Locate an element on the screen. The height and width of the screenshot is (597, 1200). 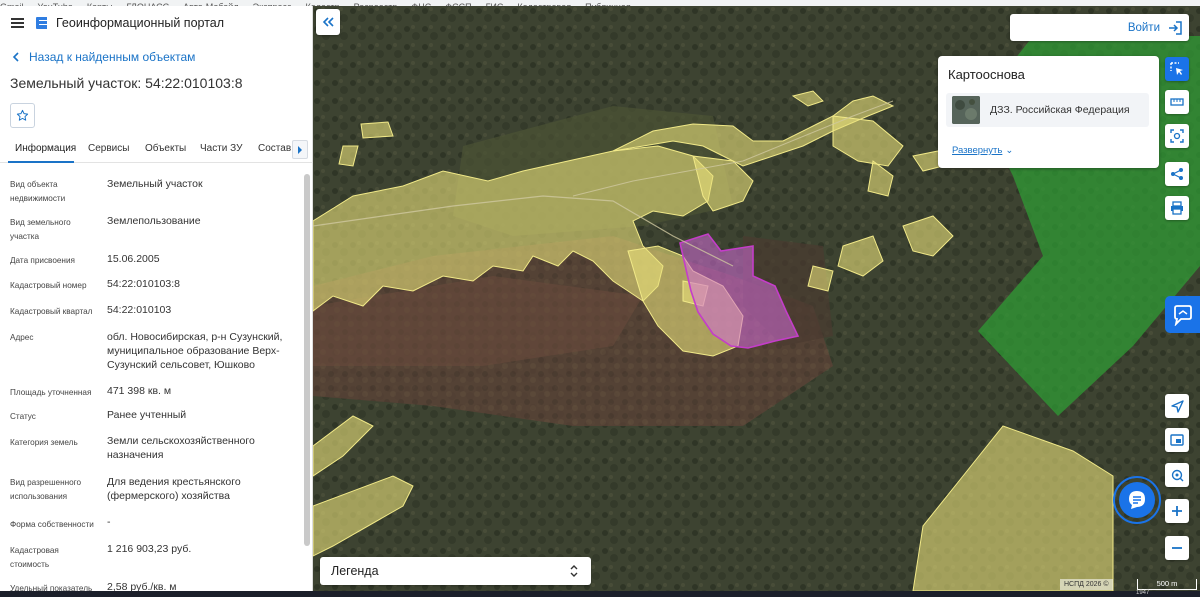
back-to-results-link: Назад к найденным объектам is located at coordinates (156, 57).